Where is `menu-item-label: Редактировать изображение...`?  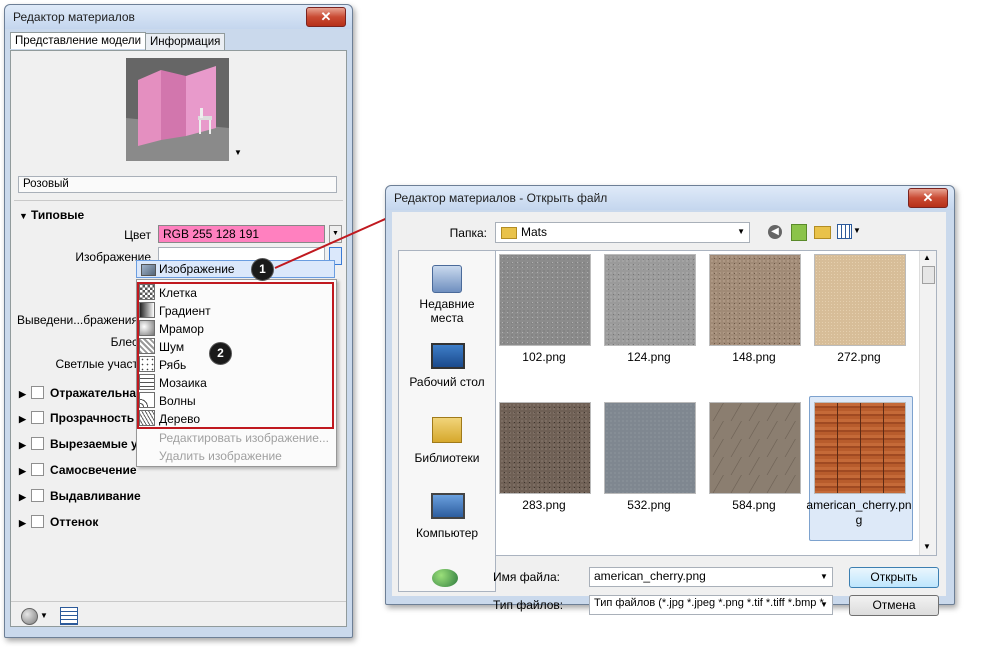
menu-item-label: Редактировать изображение... is located at coordinates (244, 438).